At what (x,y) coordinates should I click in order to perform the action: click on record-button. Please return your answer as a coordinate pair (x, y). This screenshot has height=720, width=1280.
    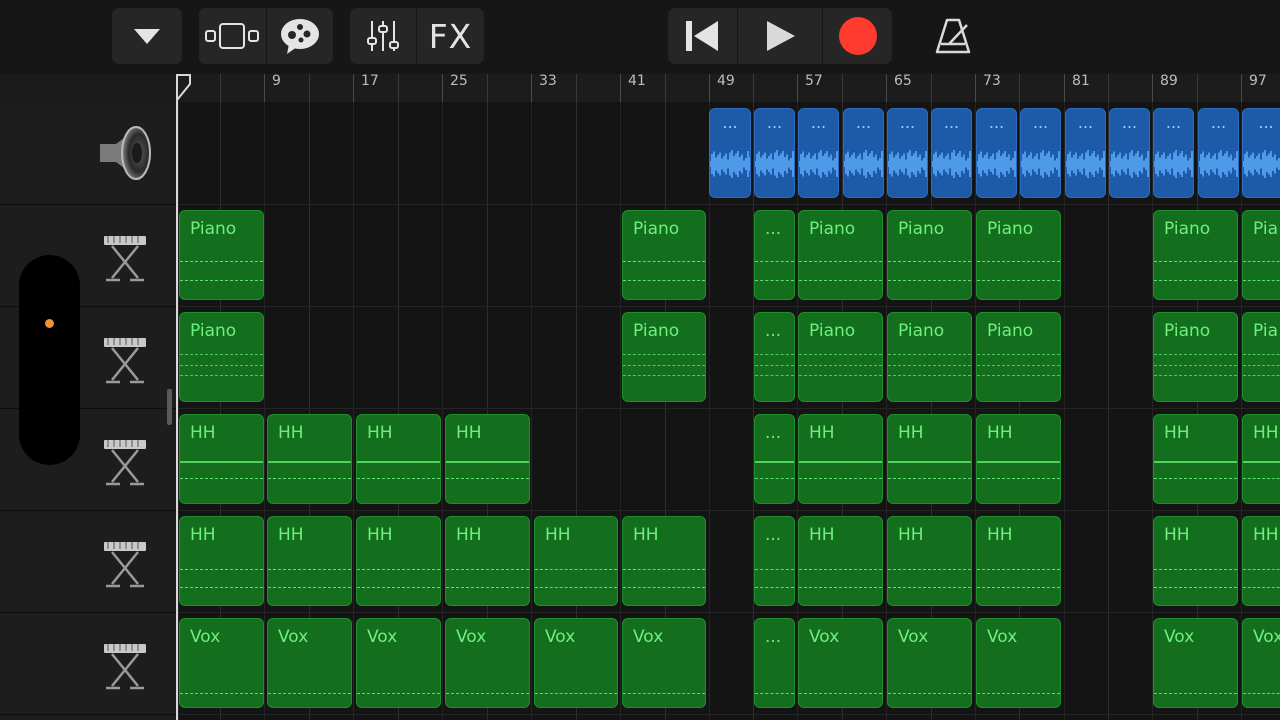
    Looking at the image, I should click on (857, 36).